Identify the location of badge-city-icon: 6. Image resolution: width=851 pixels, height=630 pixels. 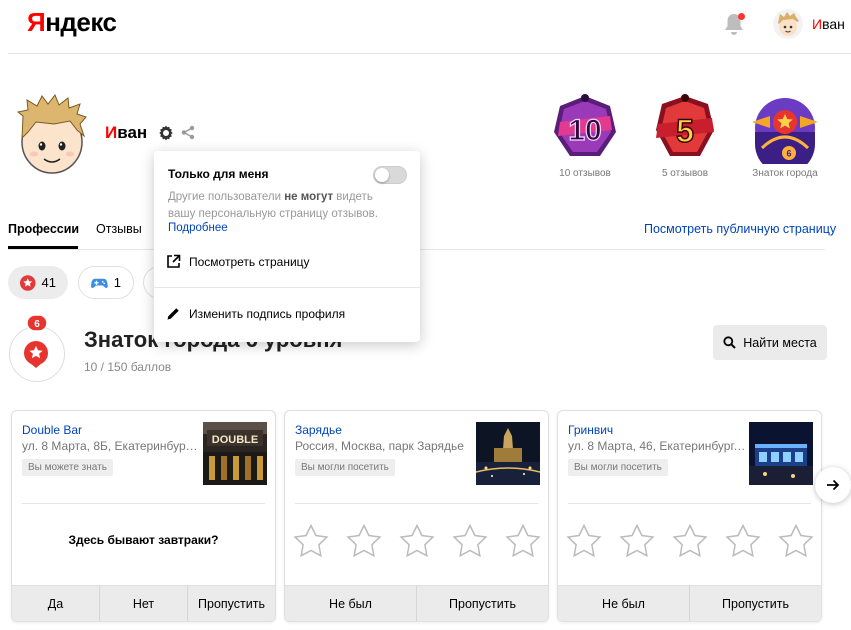
(785, 131).